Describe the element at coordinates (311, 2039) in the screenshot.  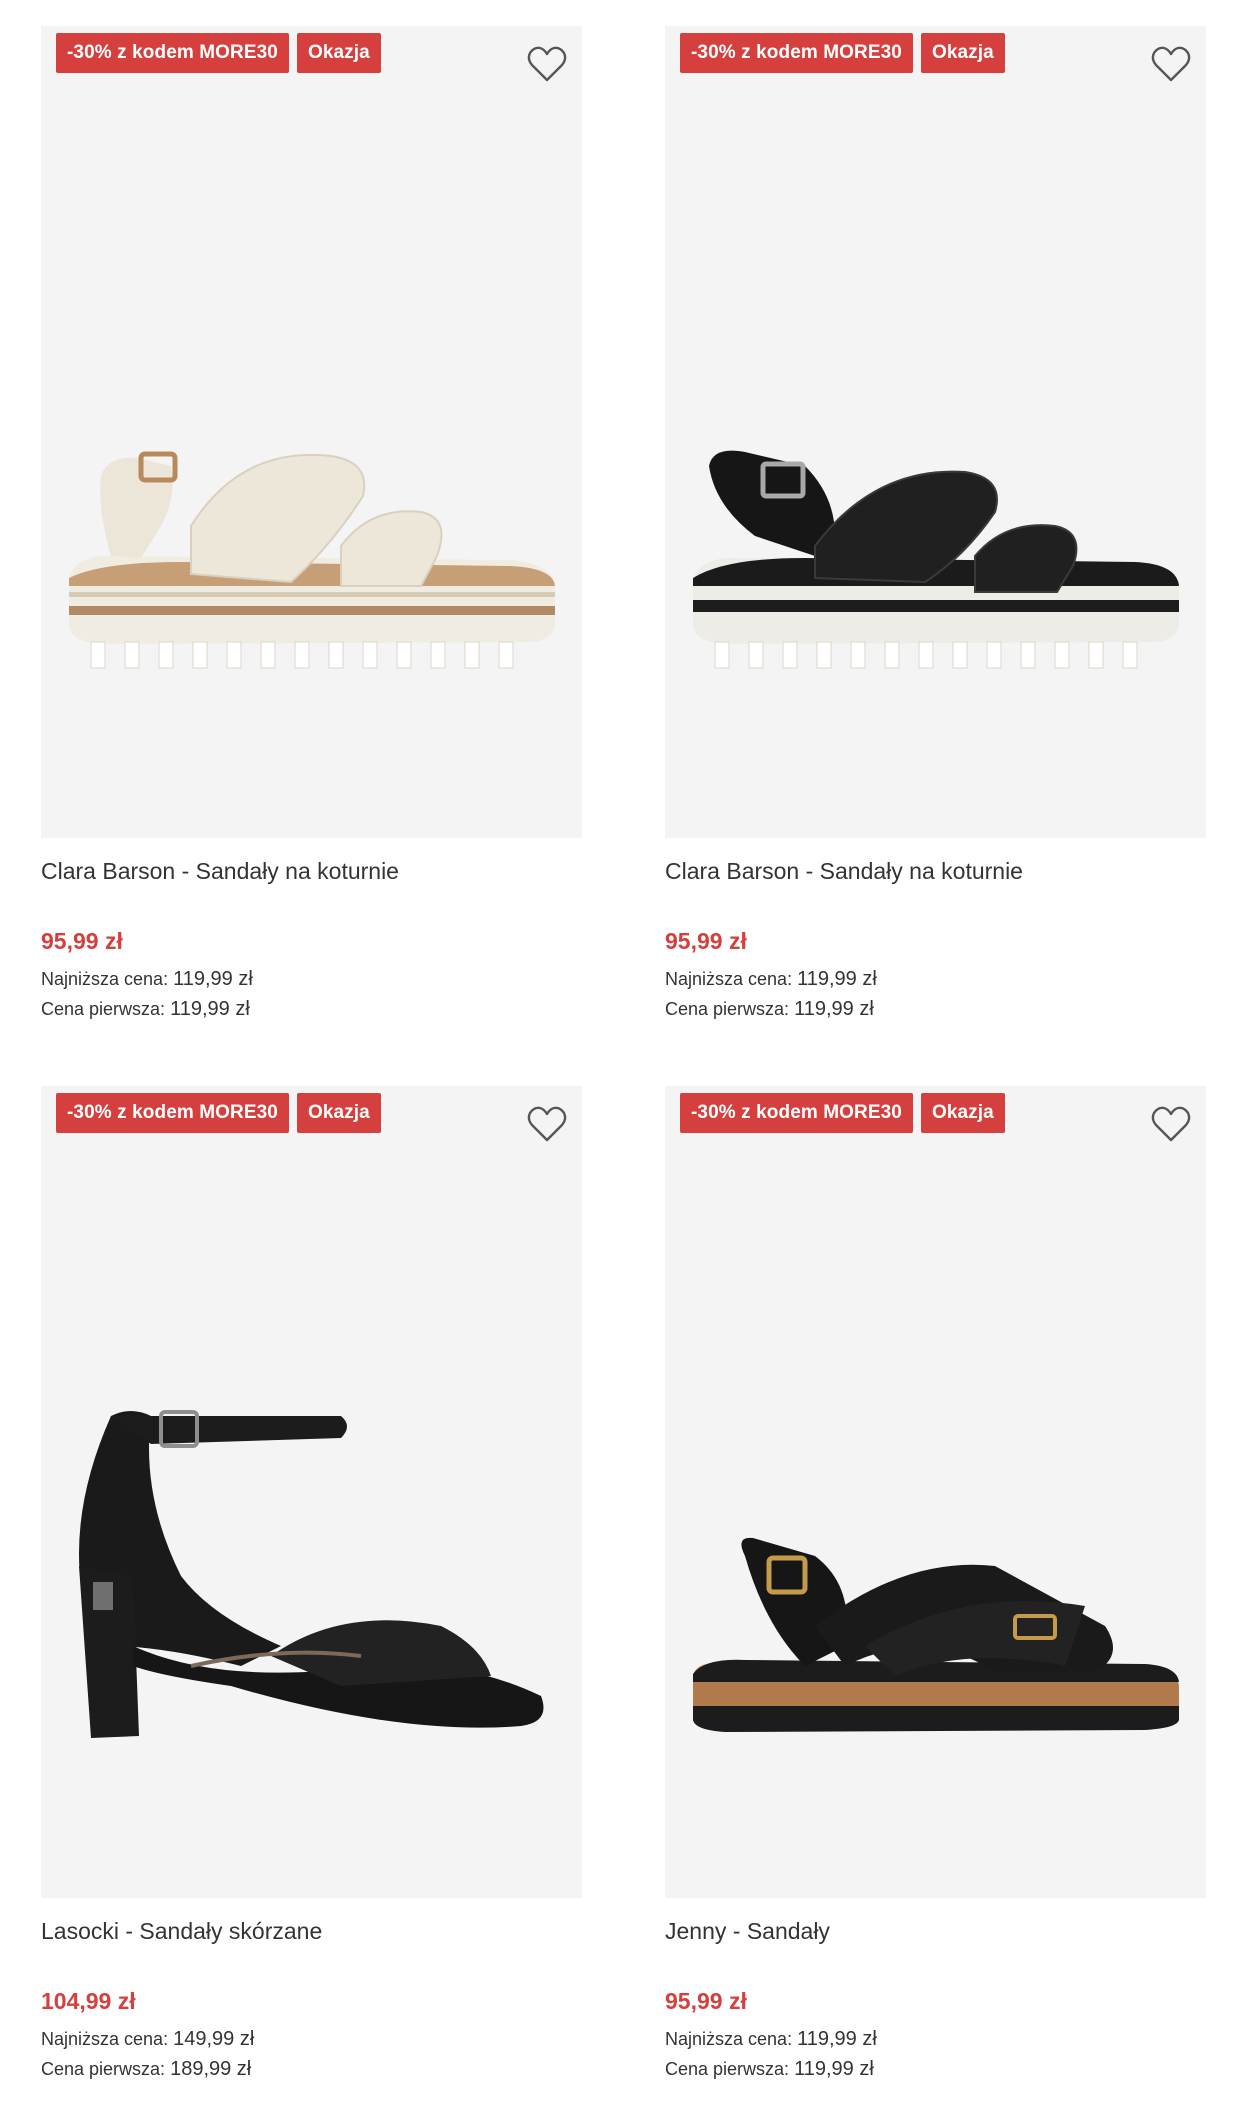
I see `lowest-price-row: Najniższa cena: 149,99 zł` at that location.